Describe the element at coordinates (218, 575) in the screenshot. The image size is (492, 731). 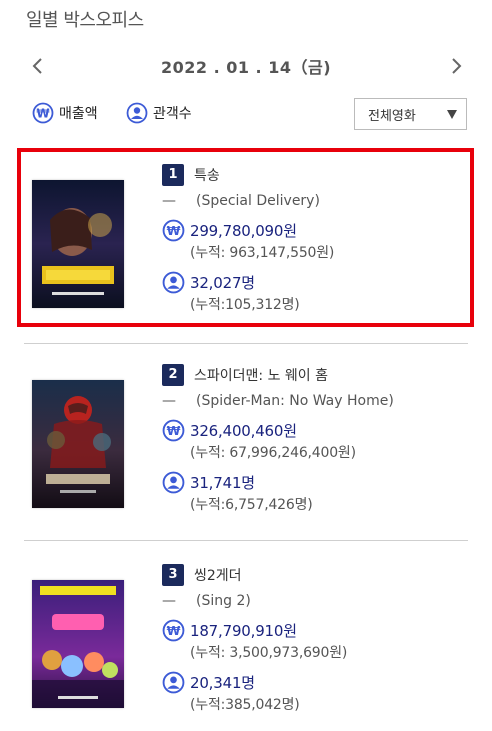
I see `movie-title: 씽2게더` at that location.